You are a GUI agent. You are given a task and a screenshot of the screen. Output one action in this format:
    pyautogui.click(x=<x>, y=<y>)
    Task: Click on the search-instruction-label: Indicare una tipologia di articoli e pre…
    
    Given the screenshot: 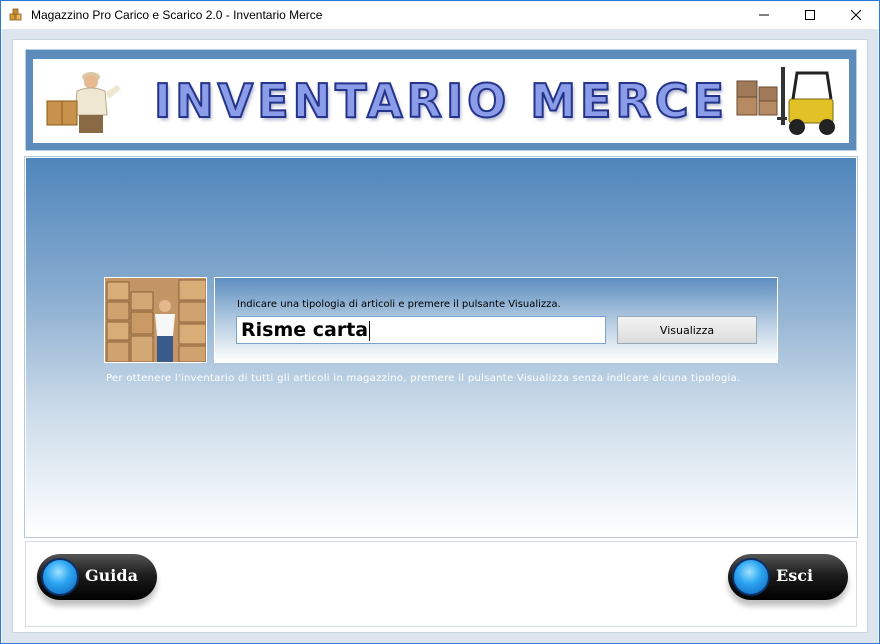 What is the action you would take?
    pyautogui.click(x=399, y=304)
    